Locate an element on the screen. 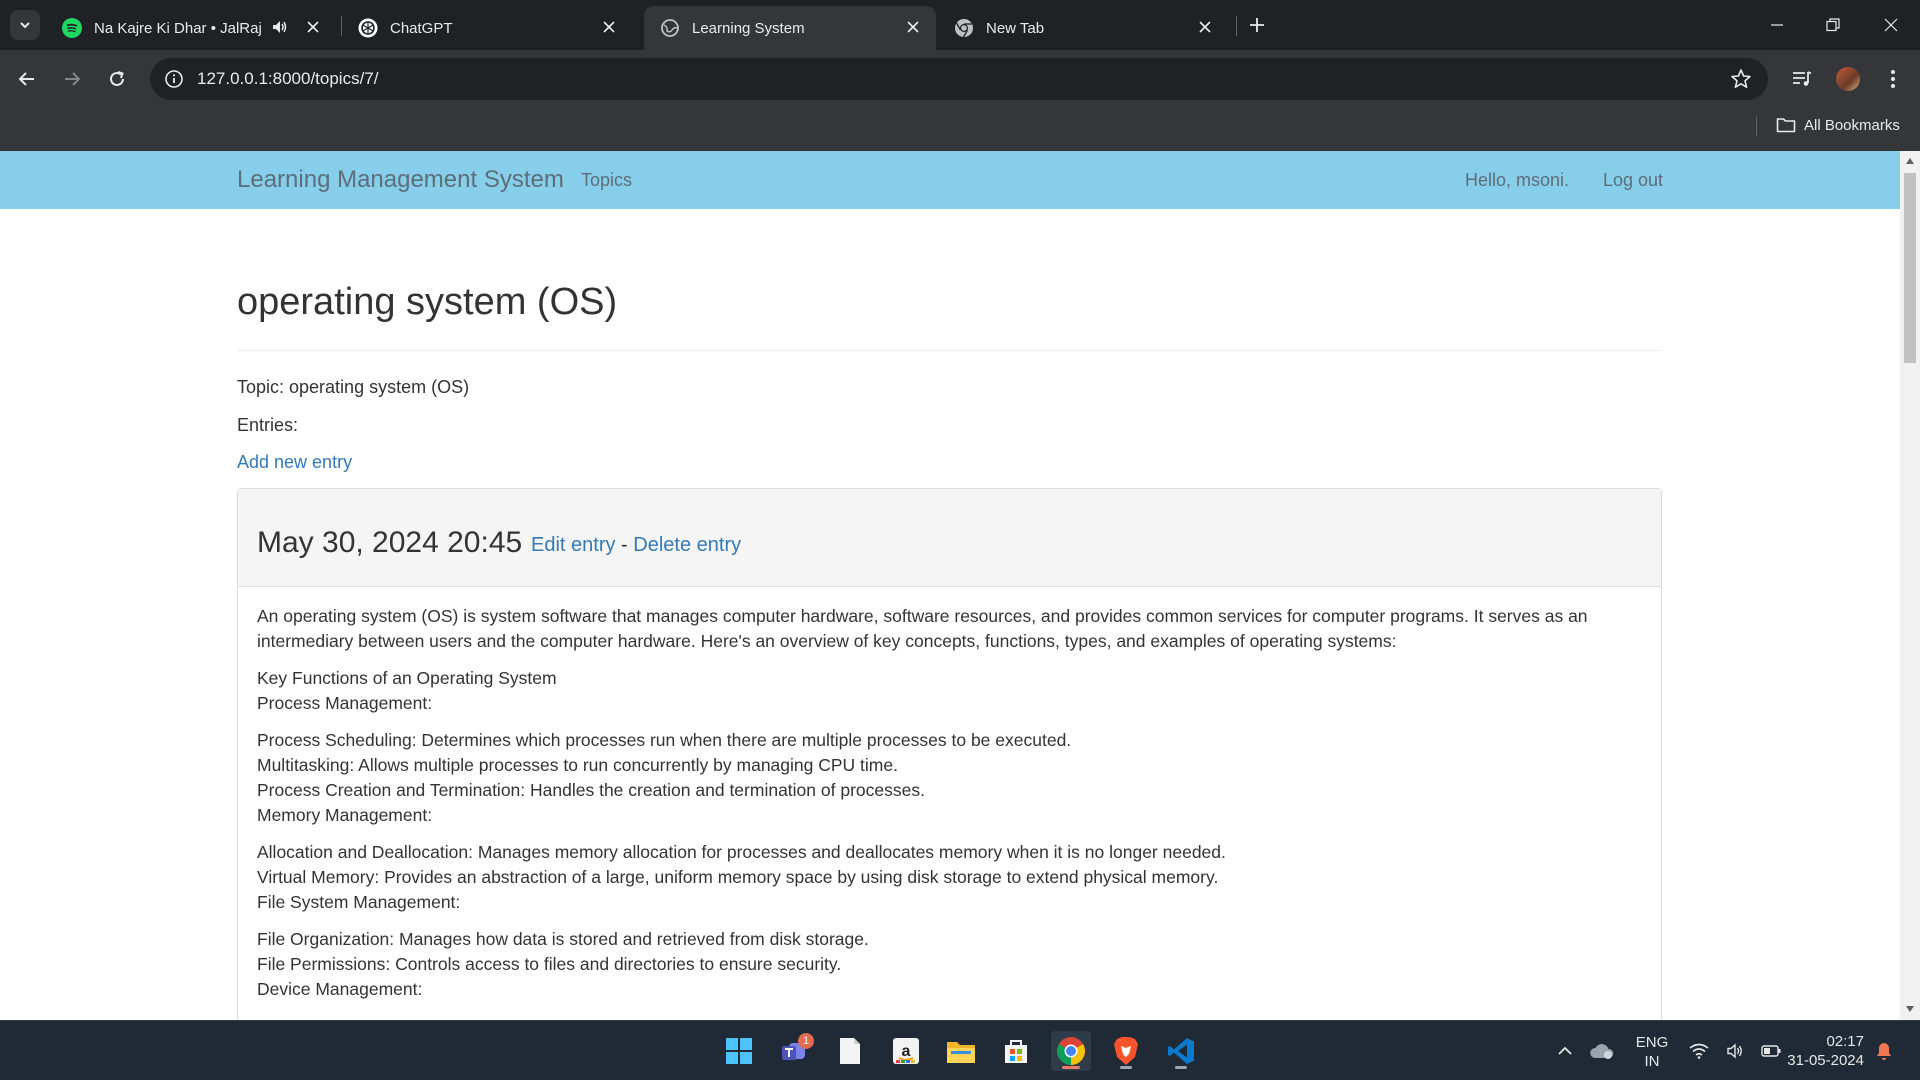 Image resolution: width=1920 pixels, height=1080 pixels. entry-line: Memory Management: is located at coordinates (345, 815).